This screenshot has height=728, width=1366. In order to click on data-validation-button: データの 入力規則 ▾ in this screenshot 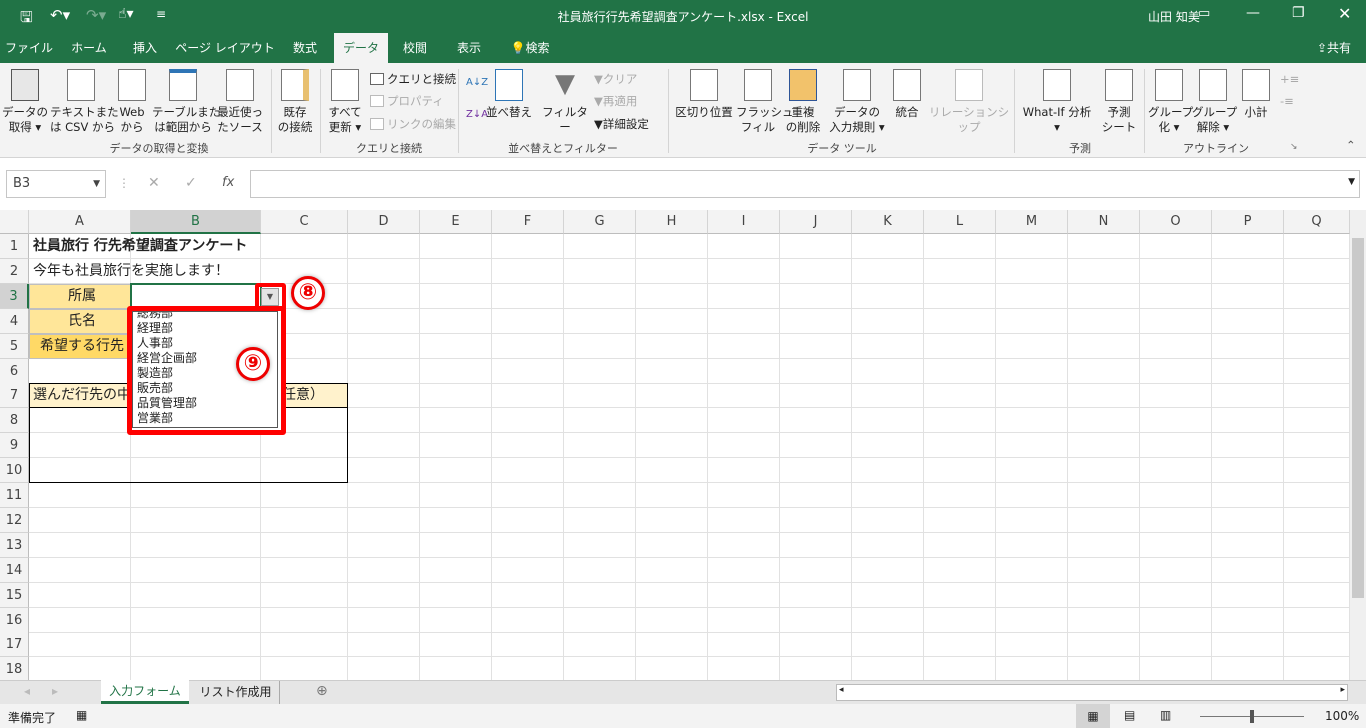, I will do `click(857, 102)`.